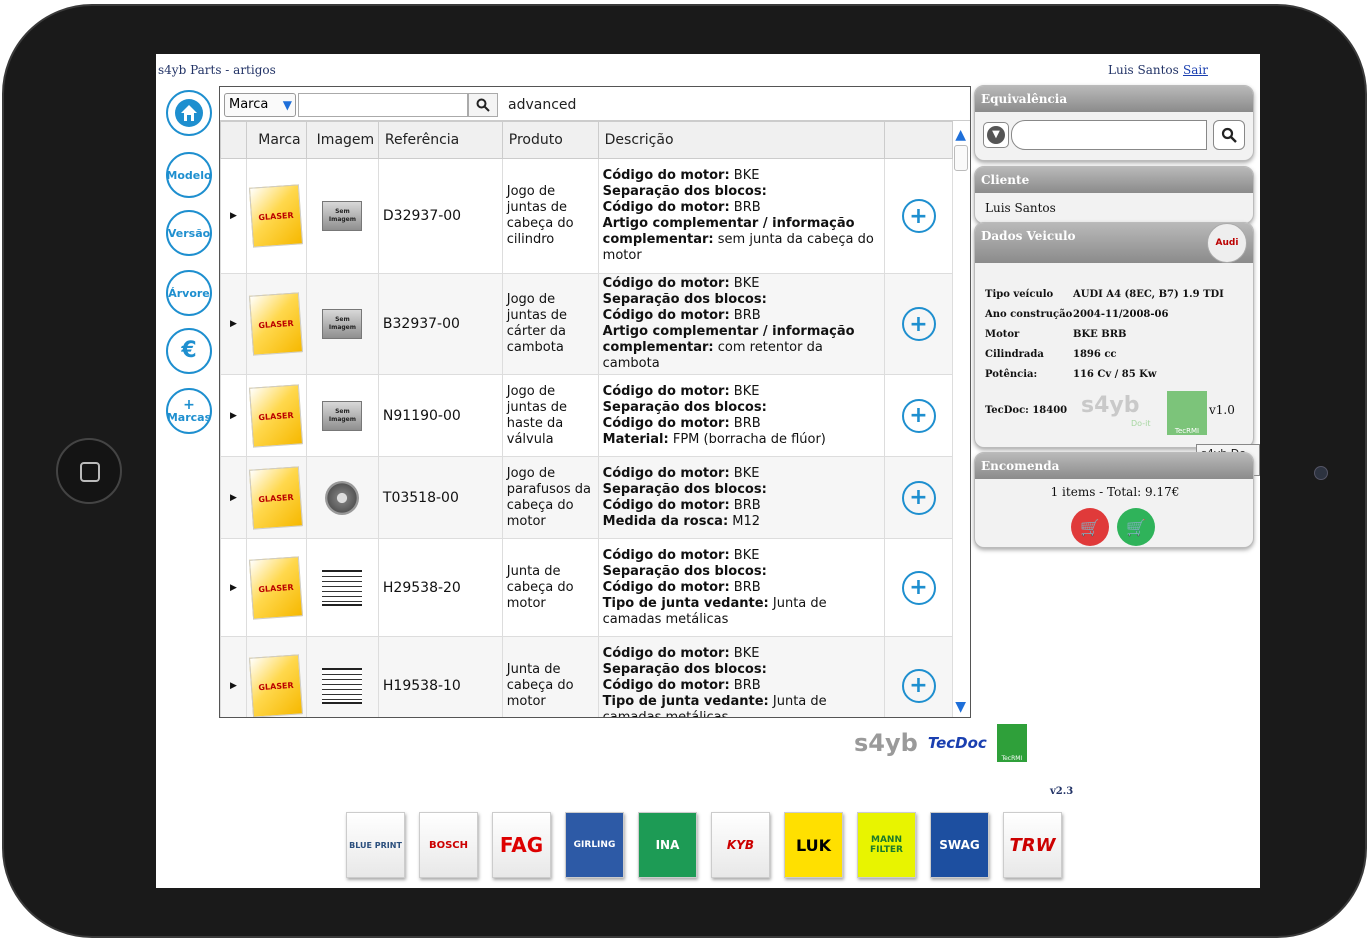 The height and width of the screenshot is (938, 1367). I want to click on image-cell: Sem Imagem, so click(342, 324).